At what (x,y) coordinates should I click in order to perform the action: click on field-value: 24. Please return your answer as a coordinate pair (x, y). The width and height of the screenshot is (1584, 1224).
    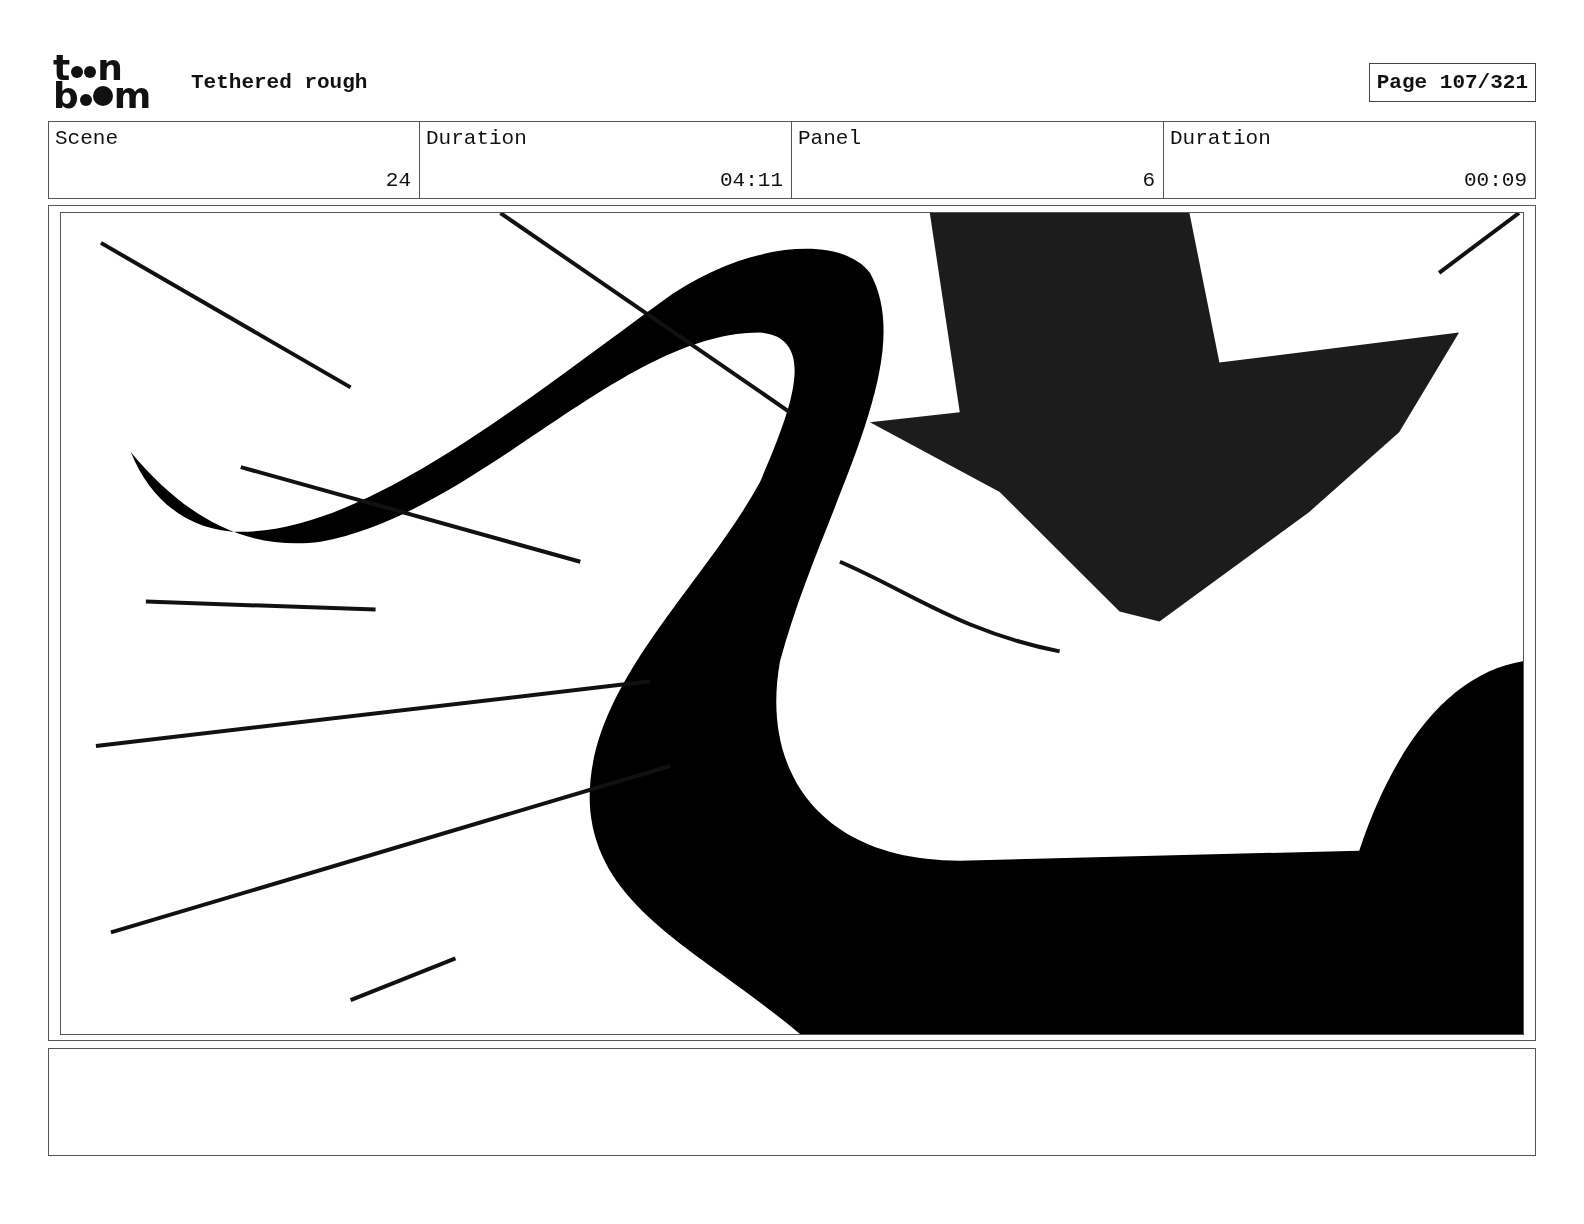
    Looking at the image, I should click on (398, 180).